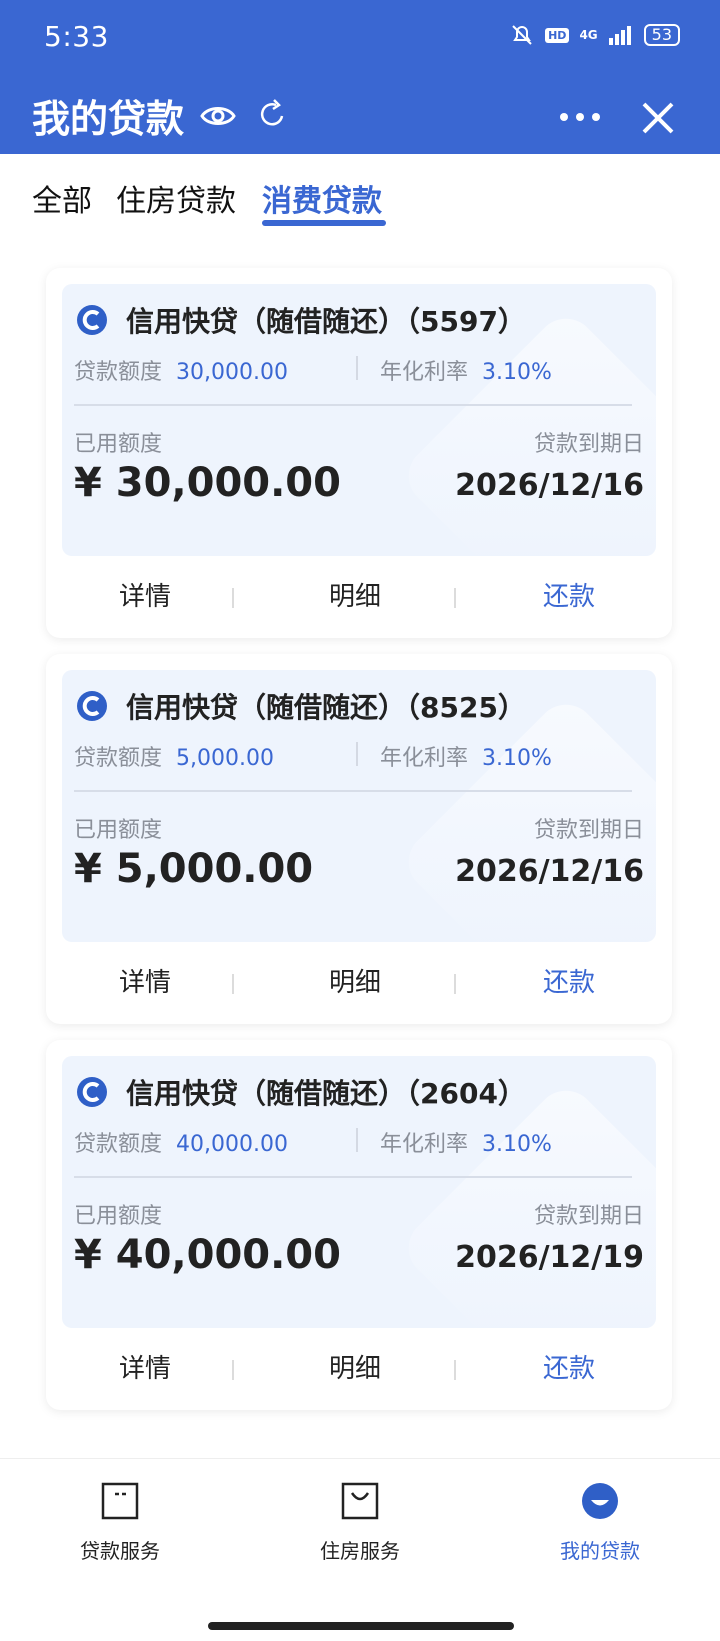 The width and height of the screenshot is (720, 1641). Describe the element at coordinates (557, 35) in the screenshot. I see `hd-badge: HD` at that location.